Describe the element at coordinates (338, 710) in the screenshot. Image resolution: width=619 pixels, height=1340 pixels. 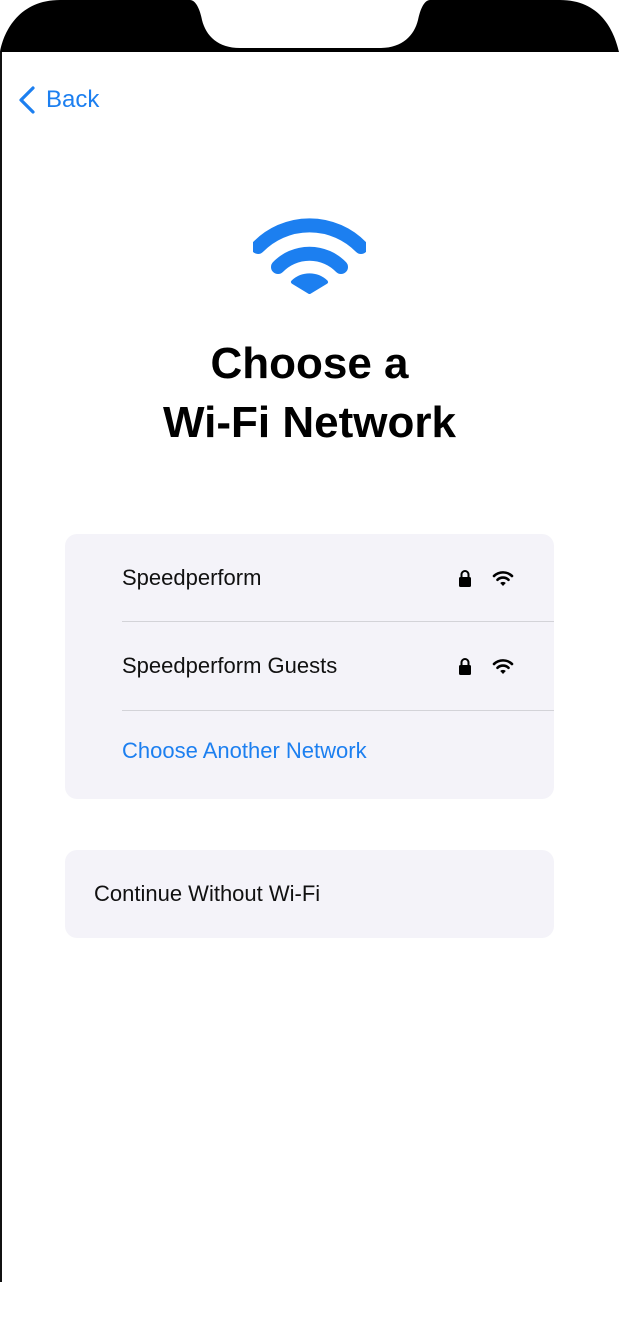
I see `row-divider` at that location.